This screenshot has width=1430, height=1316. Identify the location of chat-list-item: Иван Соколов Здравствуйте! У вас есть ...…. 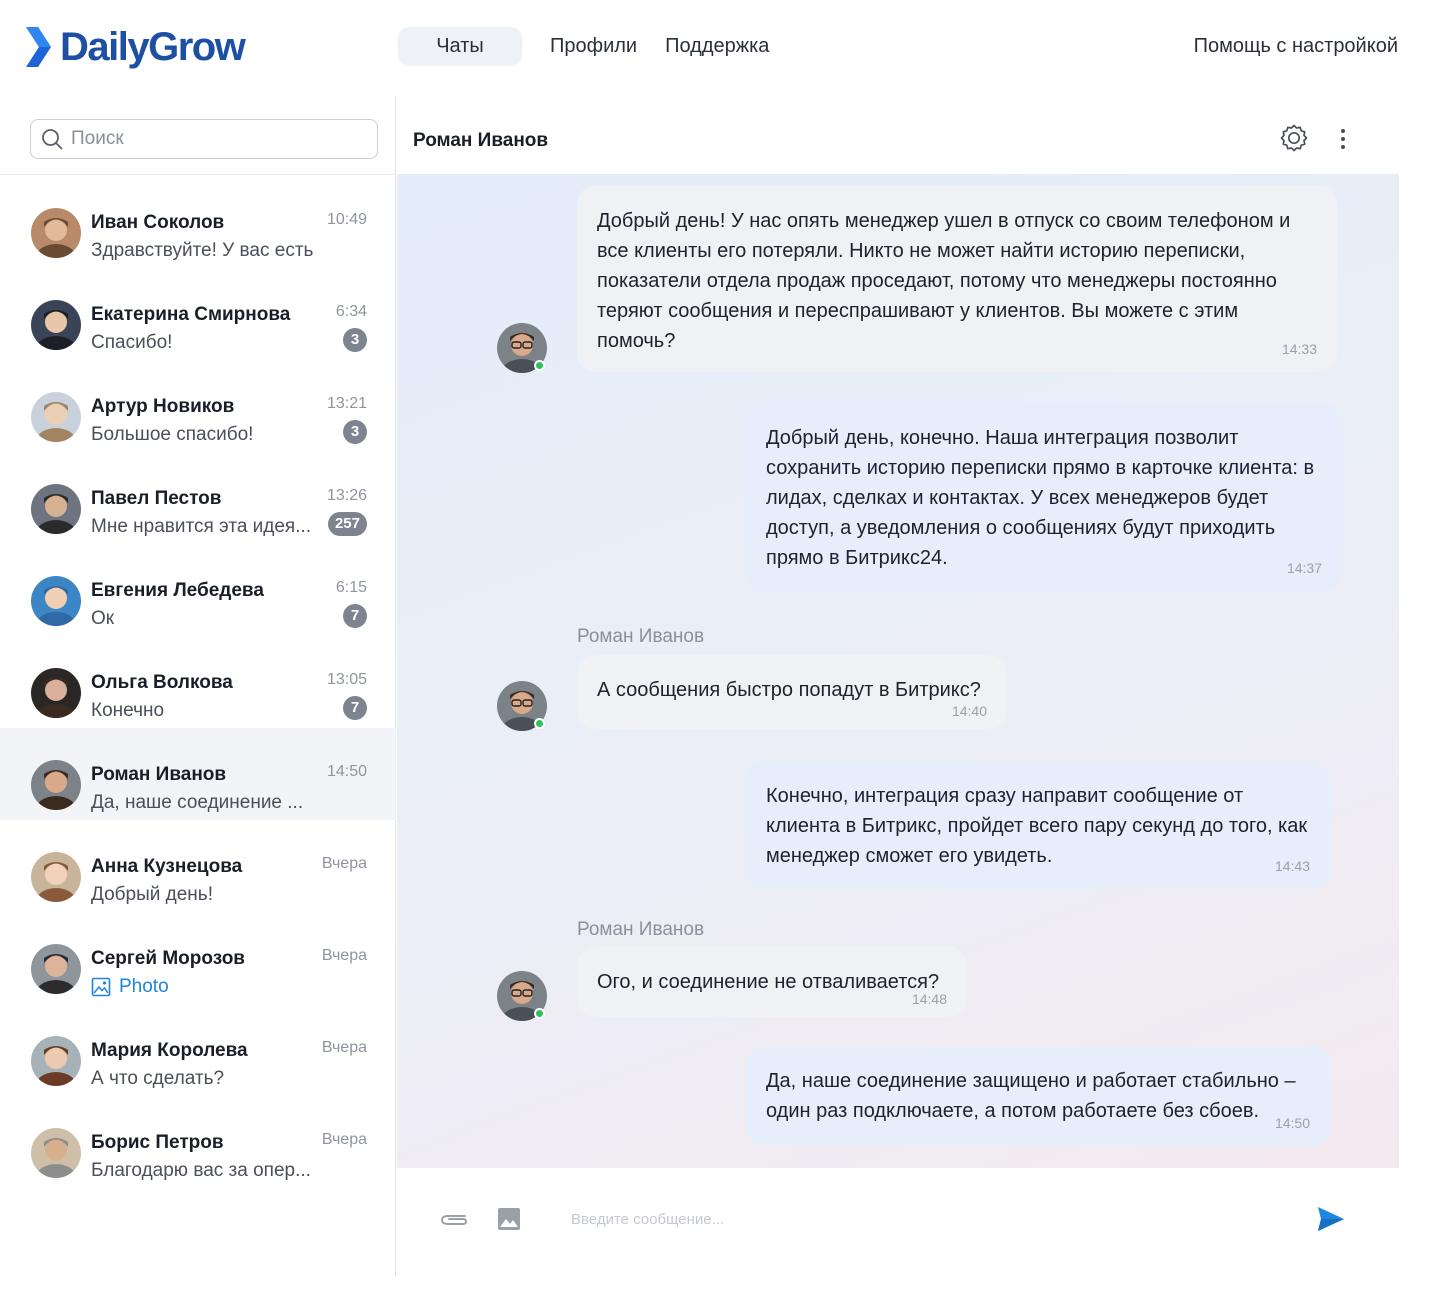
(198, 222).